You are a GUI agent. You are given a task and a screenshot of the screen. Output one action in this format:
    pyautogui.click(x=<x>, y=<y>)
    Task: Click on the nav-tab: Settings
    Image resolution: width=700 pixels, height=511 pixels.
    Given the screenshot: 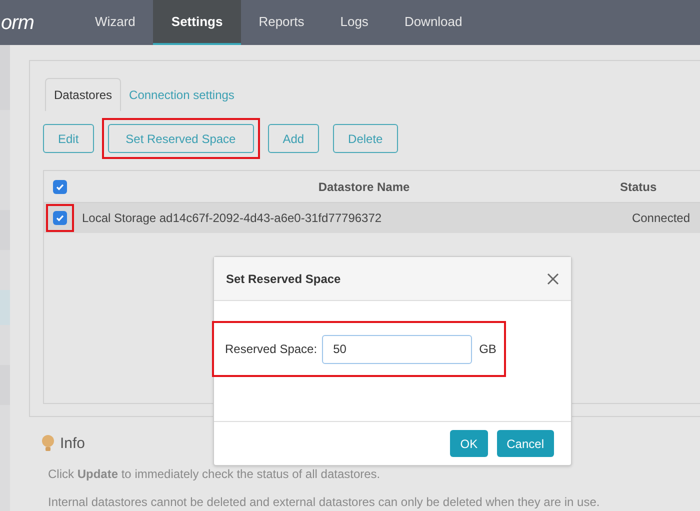 What is the action you would take?
    pyautogui.click(x=197, y=22)
    